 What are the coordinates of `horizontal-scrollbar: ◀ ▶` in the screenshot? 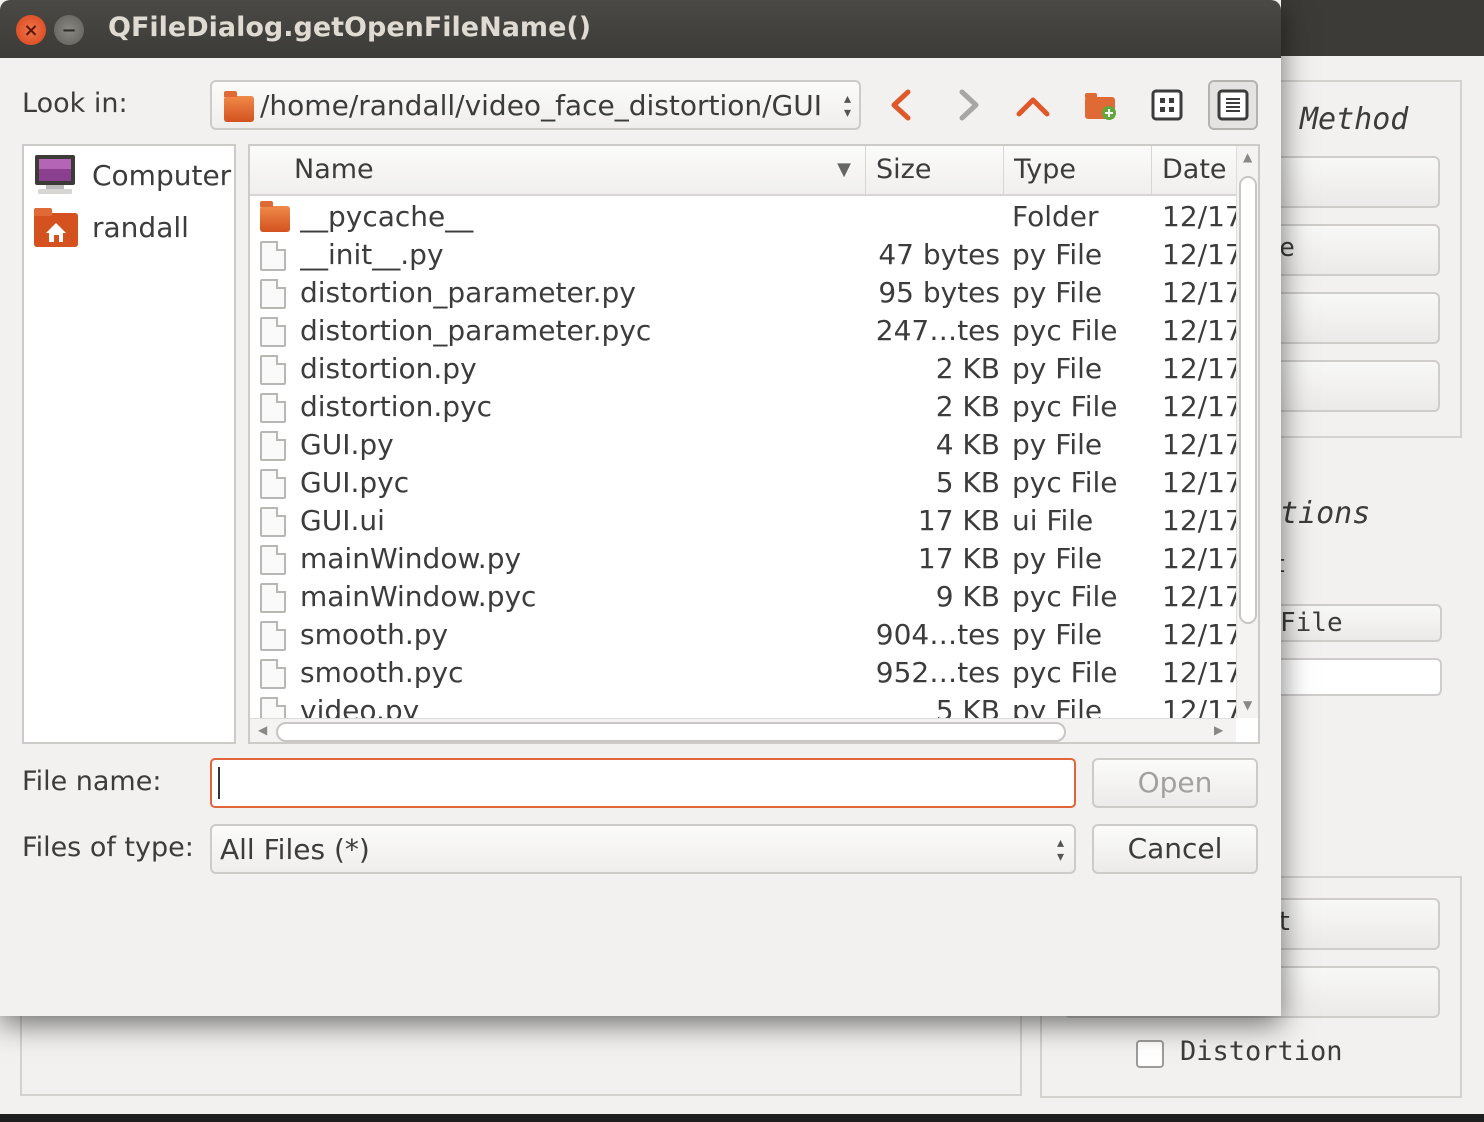 It's located at (743, 730).